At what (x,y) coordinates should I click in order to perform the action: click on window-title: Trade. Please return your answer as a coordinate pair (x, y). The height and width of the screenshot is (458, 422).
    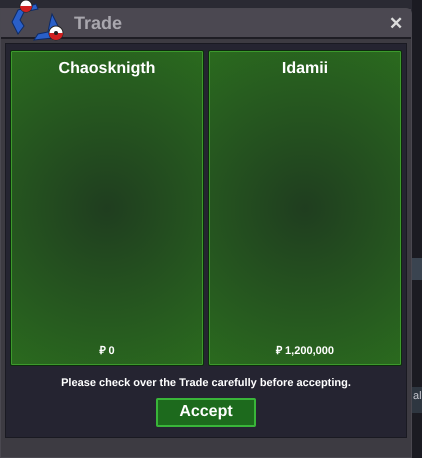
    Looking at the image, I should click on (98, 23).